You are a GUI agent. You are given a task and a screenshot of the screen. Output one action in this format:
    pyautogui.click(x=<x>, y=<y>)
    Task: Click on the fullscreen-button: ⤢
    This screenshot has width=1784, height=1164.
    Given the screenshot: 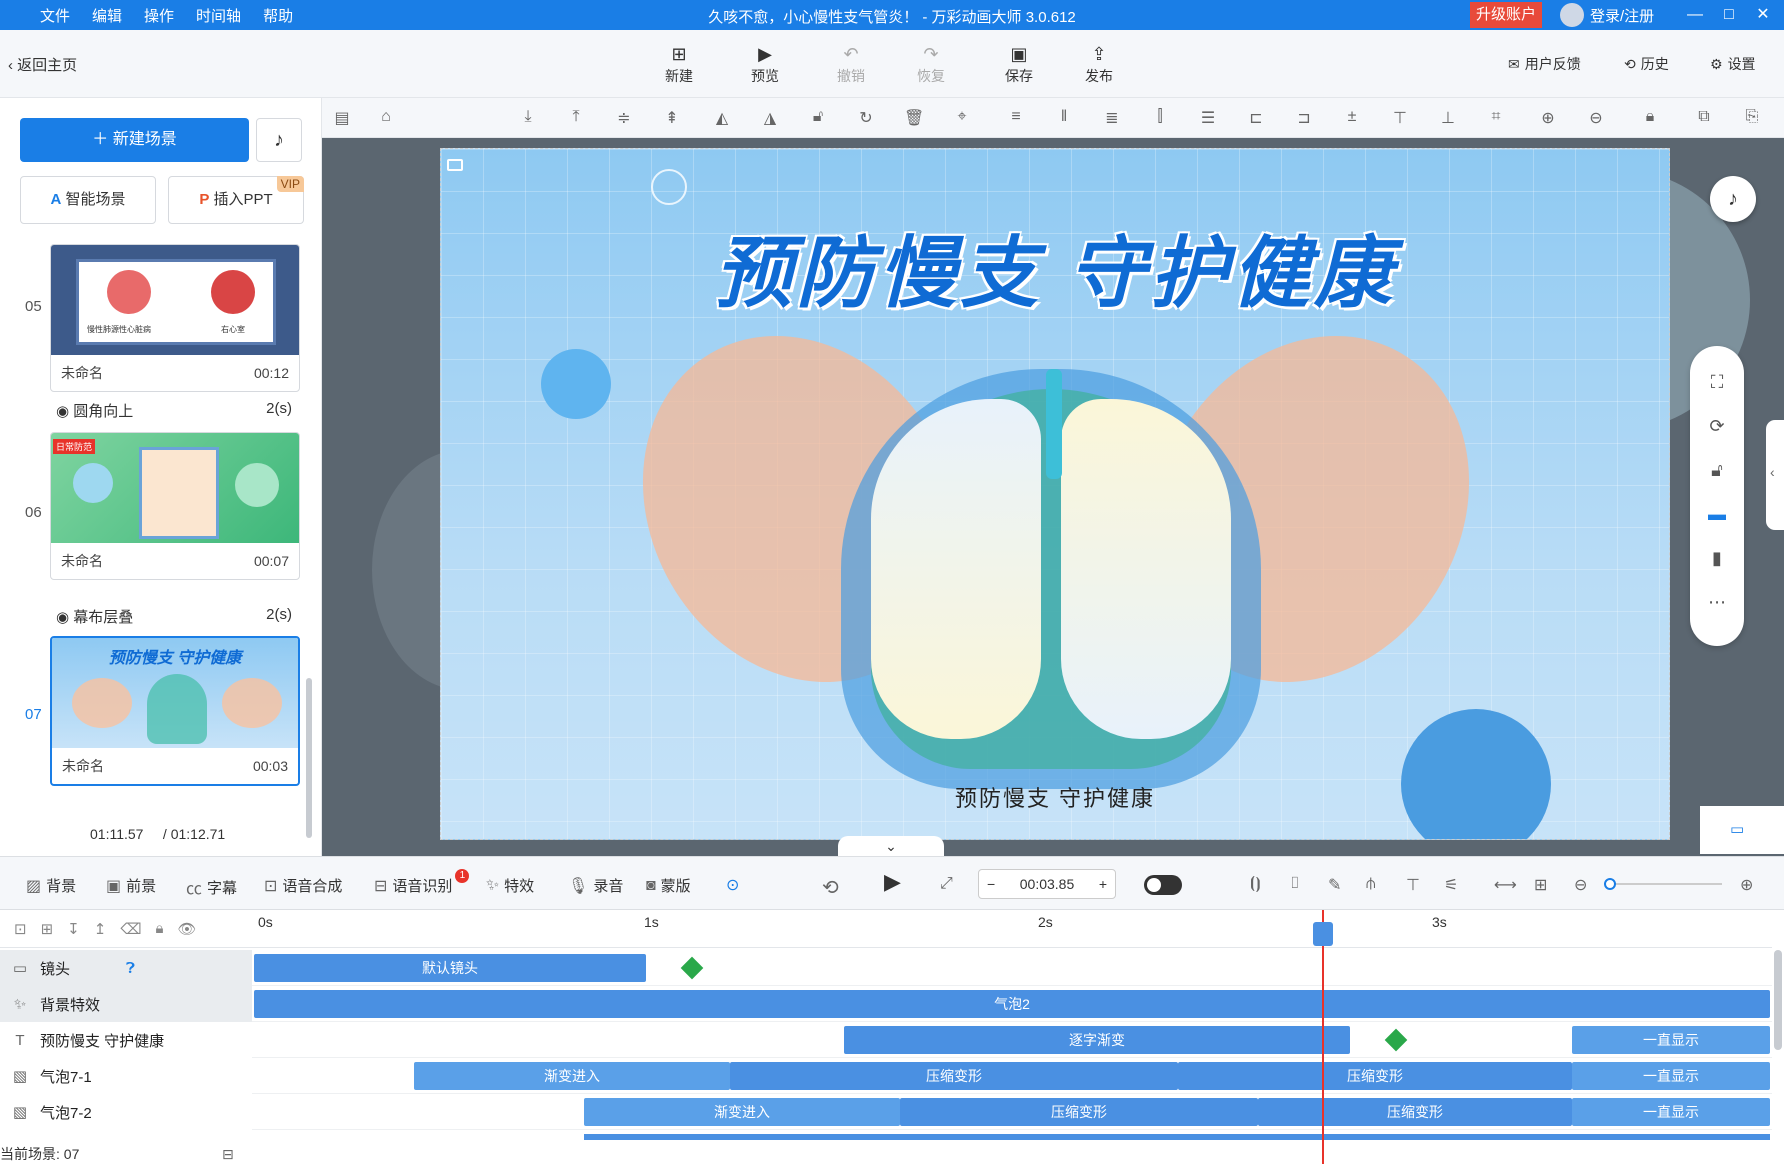 What is the action you would take?
    pyautogui.click(x=946, y=884)
    